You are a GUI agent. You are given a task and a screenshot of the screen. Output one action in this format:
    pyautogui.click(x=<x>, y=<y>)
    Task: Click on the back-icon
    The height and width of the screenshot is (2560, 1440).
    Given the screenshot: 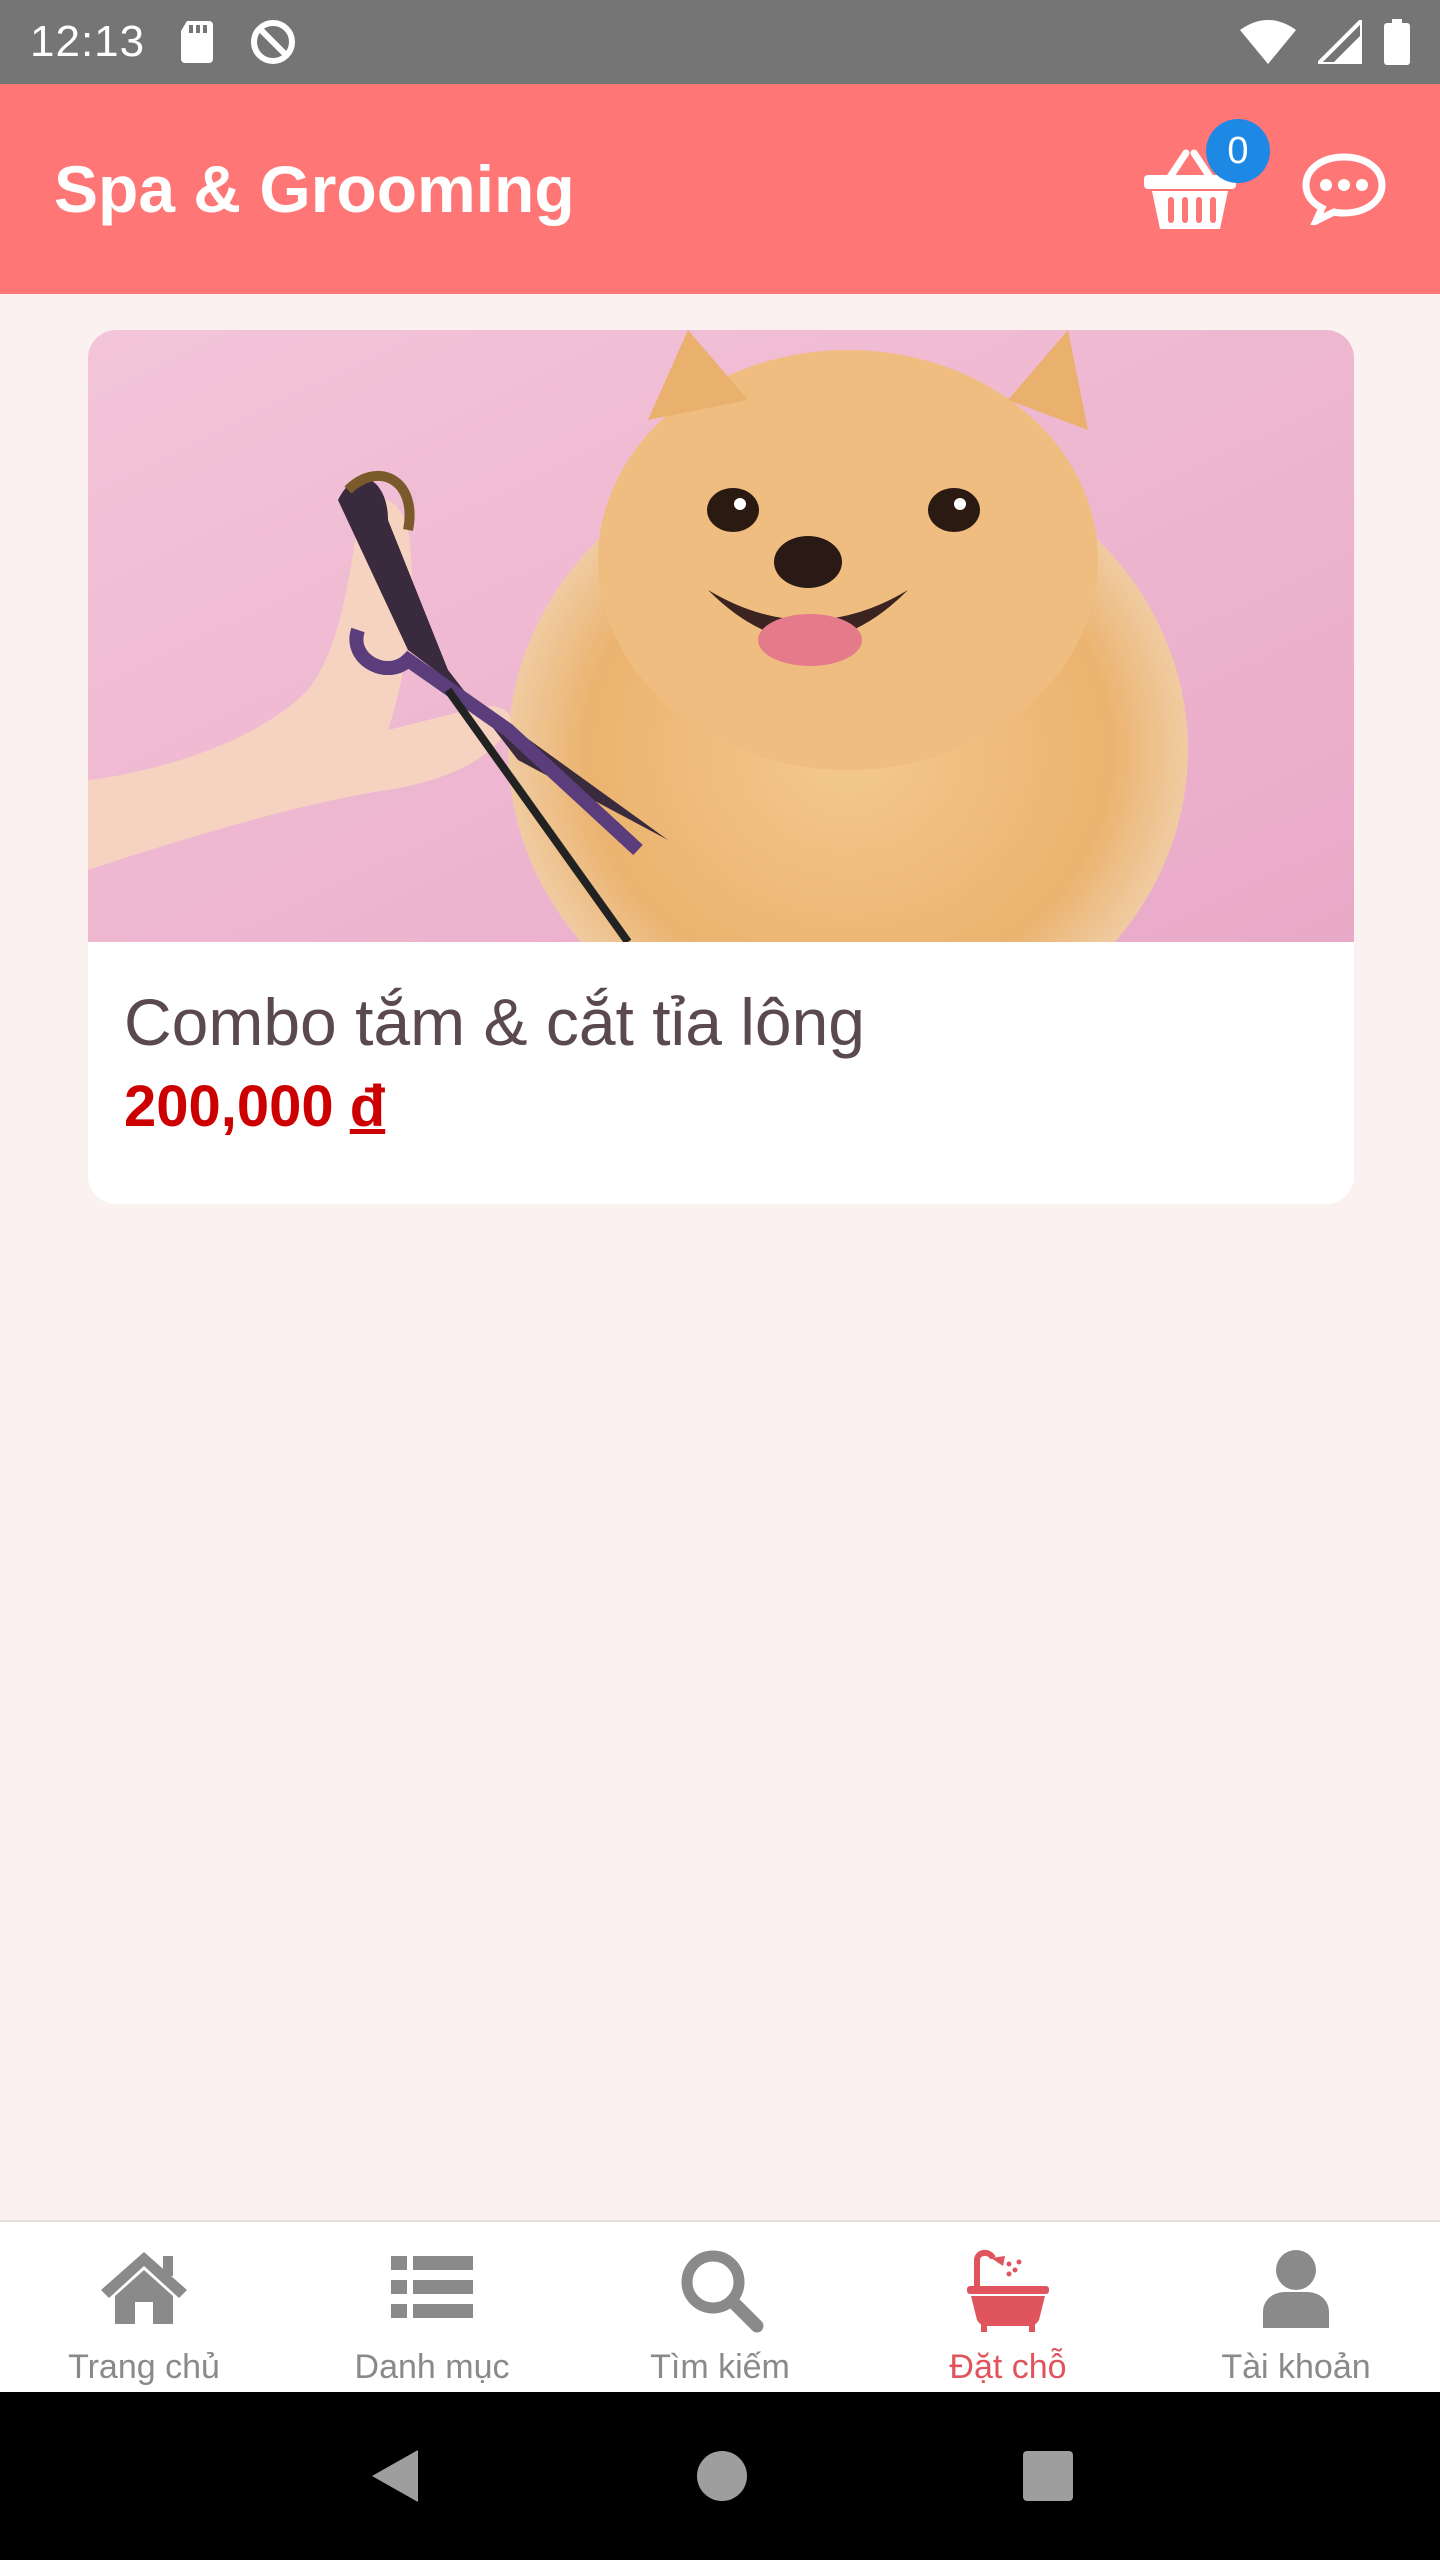 What is the action you would take?
    pyautogui.click(x=394, y=2476)
    